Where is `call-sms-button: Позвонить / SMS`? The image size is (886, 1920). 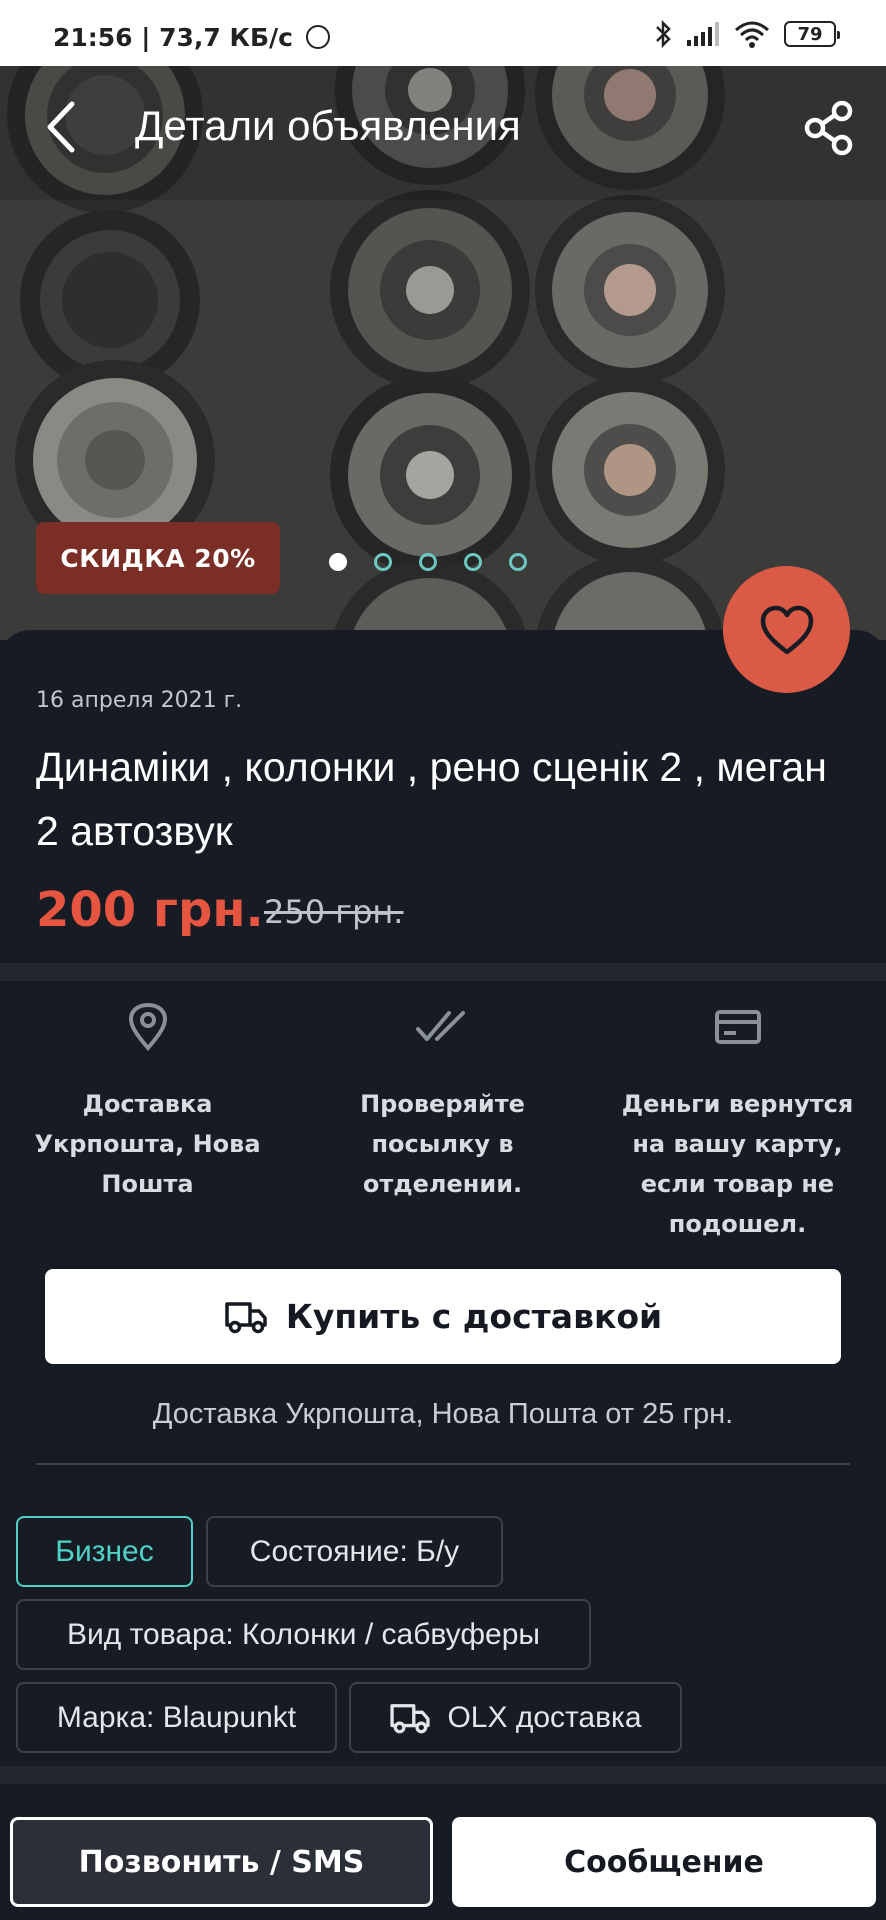 call-sms-button: Позвонить / SMS is located at coordinates (221, 1862).